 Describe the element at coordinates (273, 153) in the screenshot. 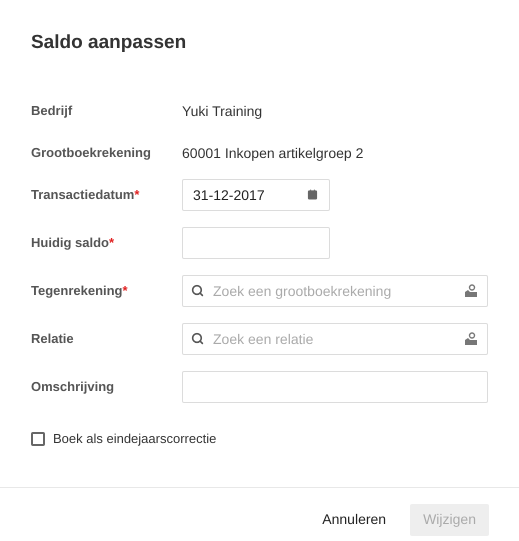

I see `field-value: 60001 Inkopen artikelgroep 2` at that location.